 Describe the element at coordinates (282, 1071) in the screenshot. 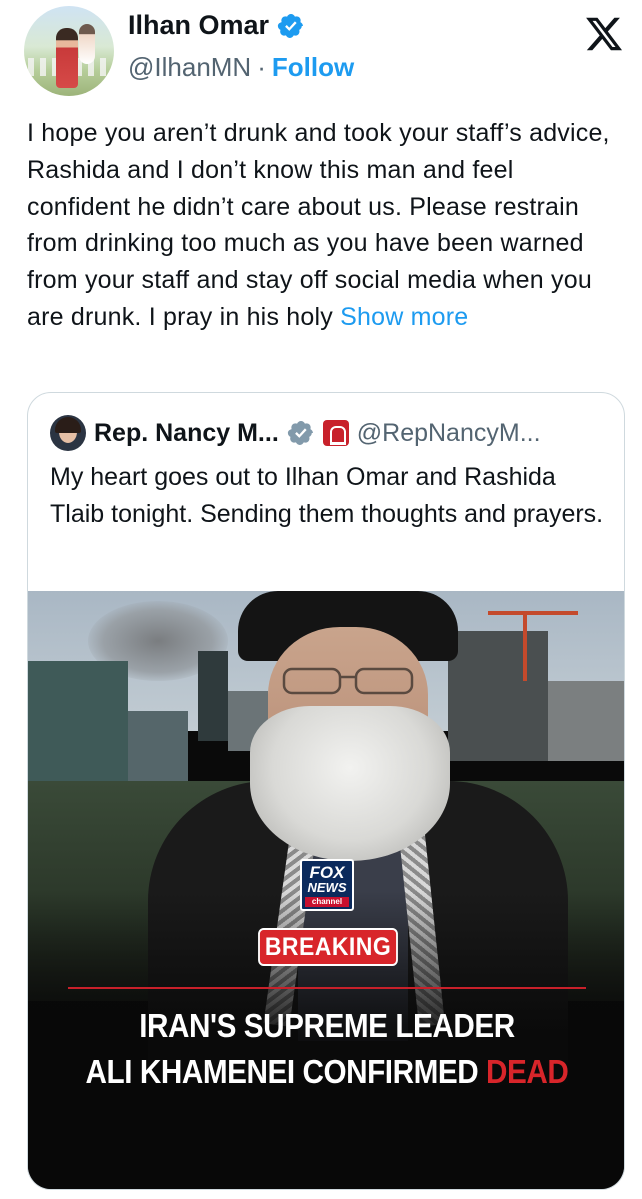

I see `headline-line-2-text: ALI KHAMENEI CONFIRMED` at that location.